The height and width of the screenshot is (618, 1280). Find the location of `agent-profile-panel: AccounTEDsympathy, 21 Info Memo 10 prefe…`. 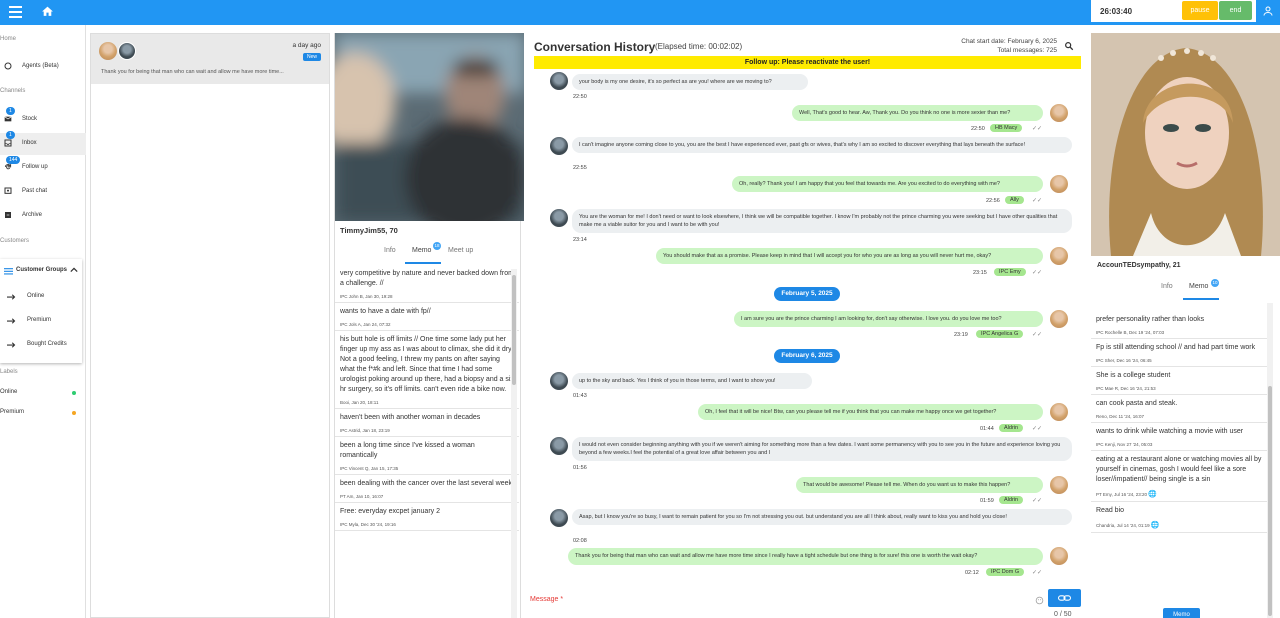

agent-profile-panel: AccounTEDsympathy, 21 Info Memo 10 prefe… is located at coordinates (1185, 325).